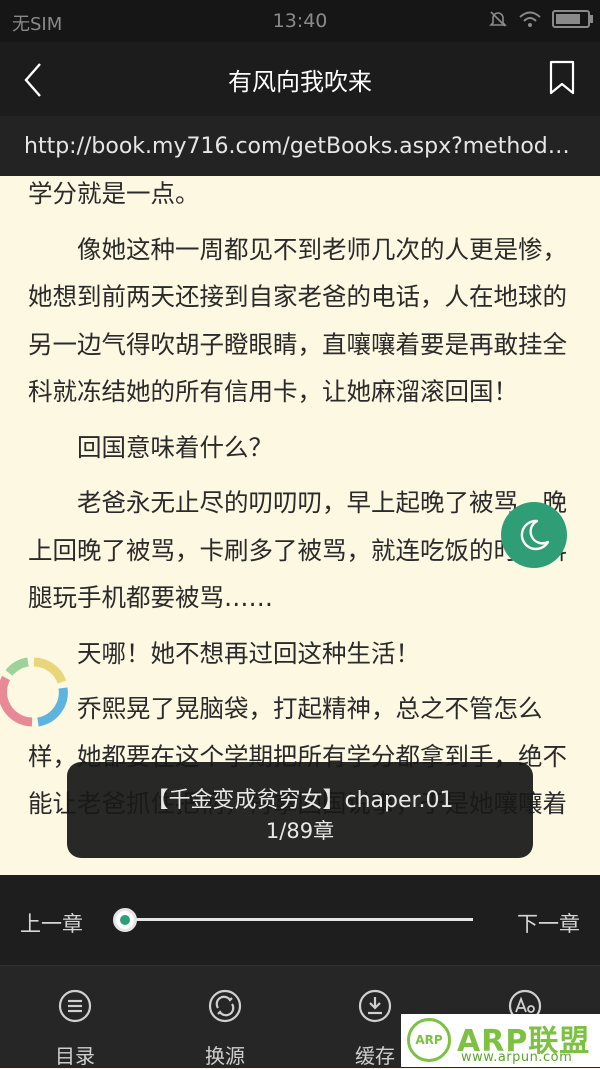 Image resolution: width=600 pixels, height=1069 pixels. I want to click on paragraph: 天哪！她不想再过回这种生活！, so click(248, 653).